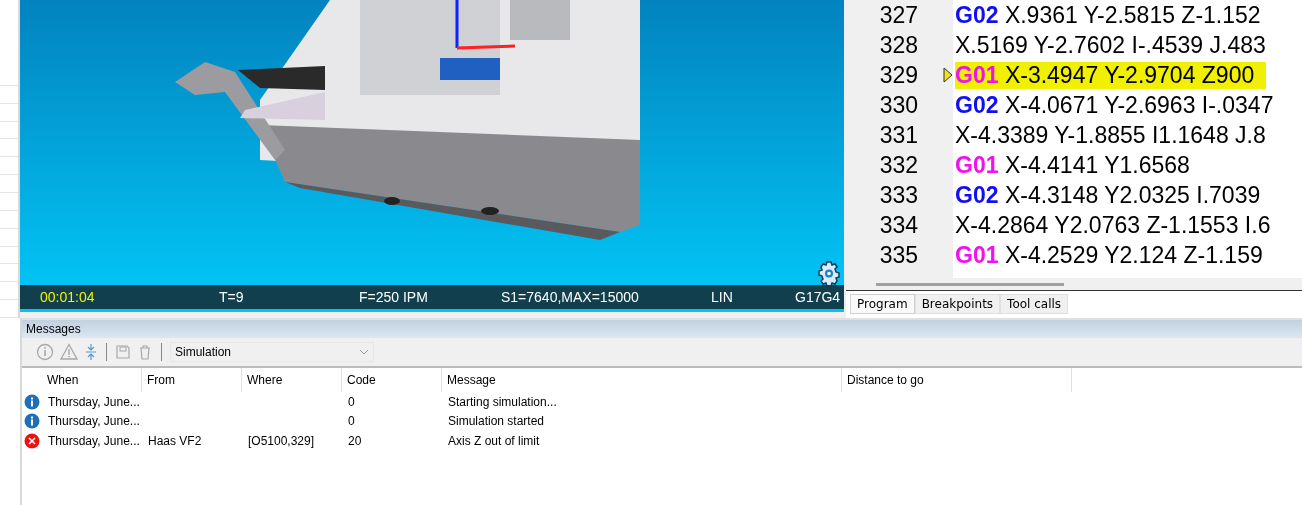  Describe the element at coordinates (898, 225) in the screenshot. I see `line-number: 334` at that location.